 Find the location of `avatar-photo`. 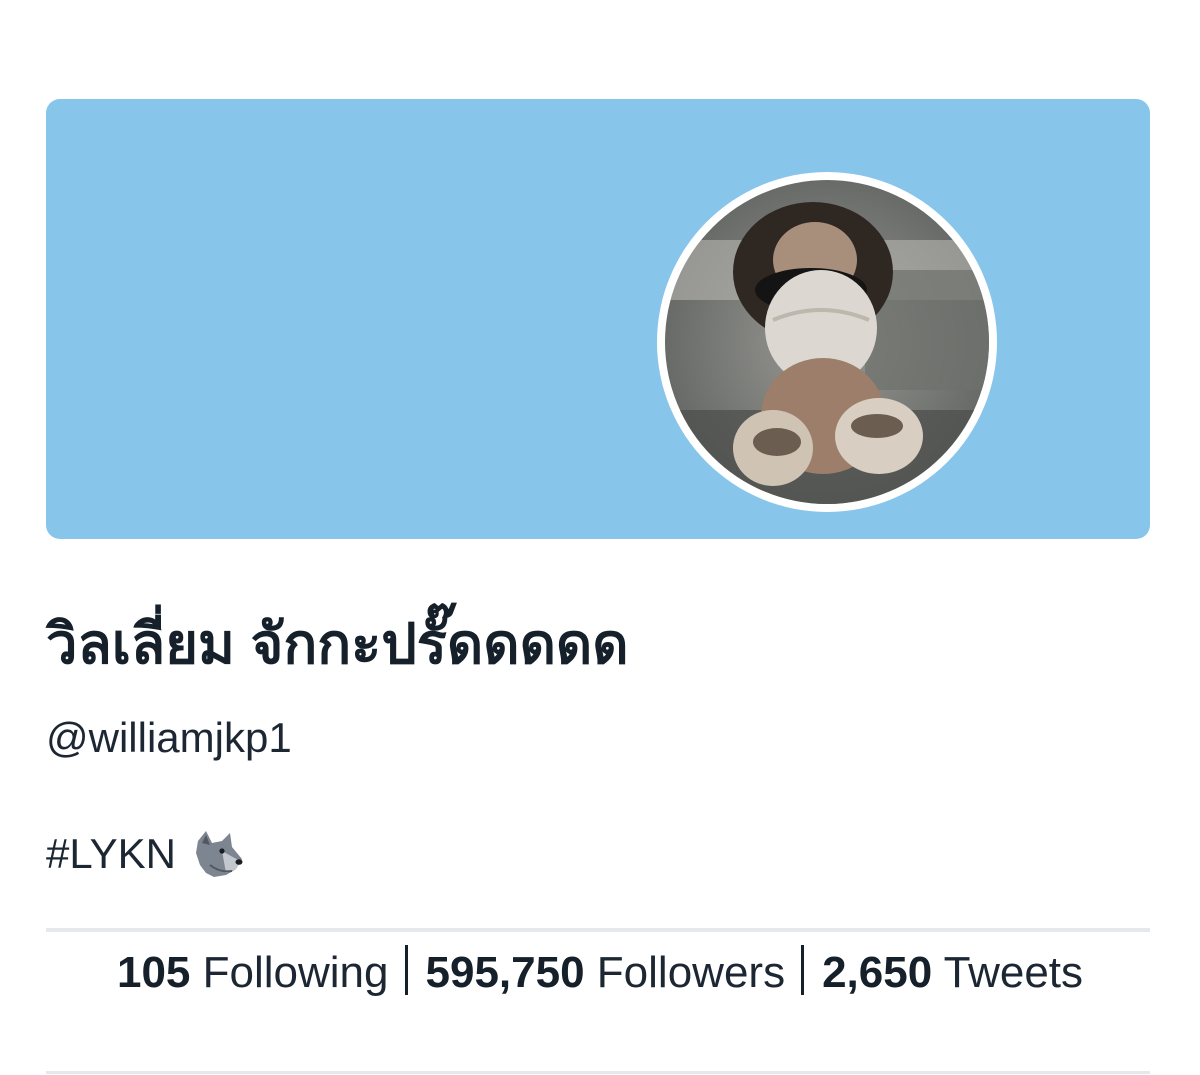

avatar-photo is located at coordinates (827, 342).